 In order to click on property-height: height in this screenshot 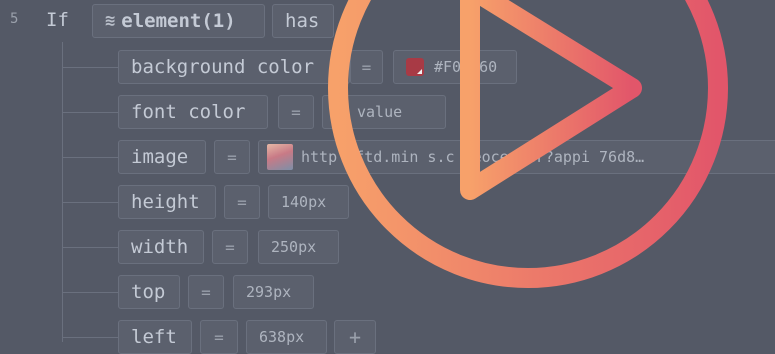, I will do `click(167, 202)`.